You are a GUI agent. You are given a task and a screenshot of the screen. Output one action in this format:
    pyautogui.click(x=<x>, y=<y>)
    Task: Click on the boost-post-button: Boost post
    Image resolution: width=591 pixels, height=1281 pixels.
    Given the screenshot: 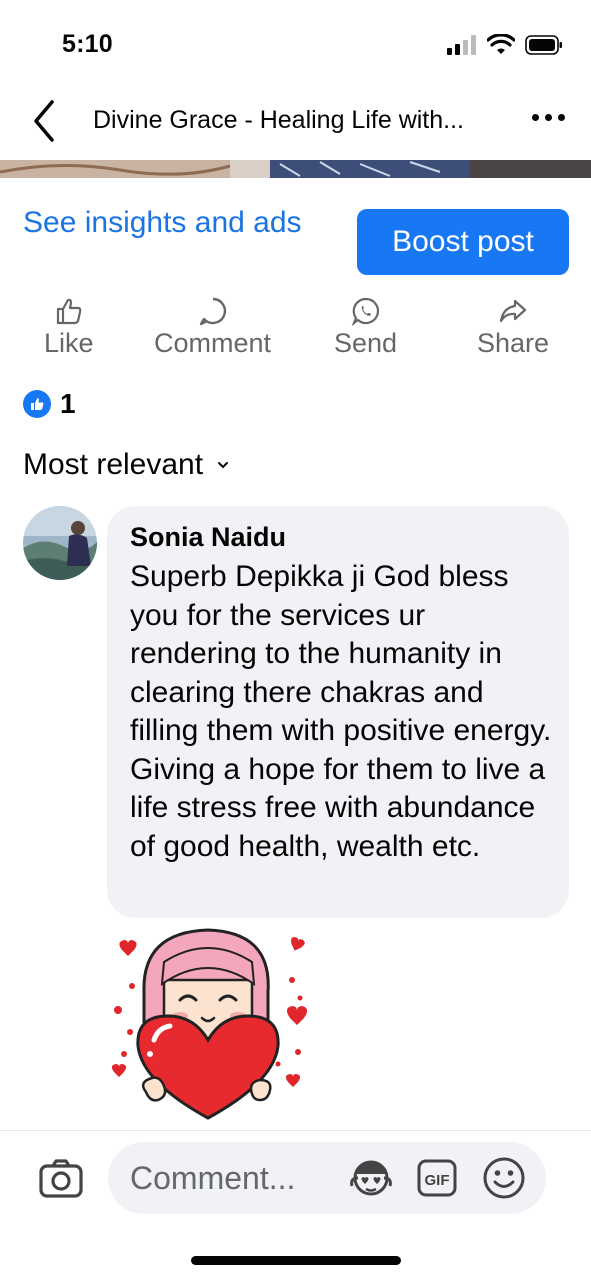 What is the action you would take?
    pyautogui.click(x=463, y=242)
    